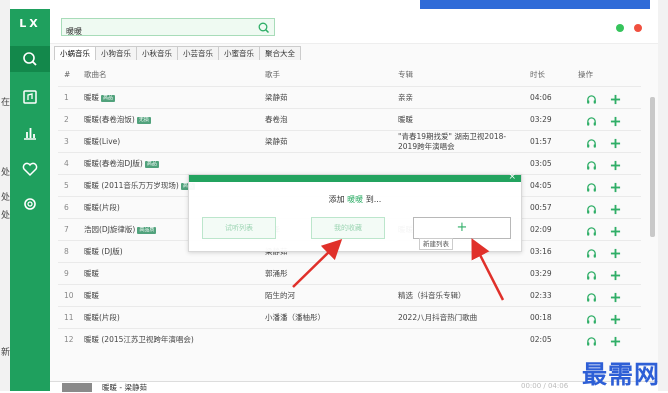 The width and height of the screenshot is (668, 393). Describe the element at coordinates (349, 163) in the screenshot. I see `table-row: 4 暖暖(春卷泡DJ版) 高品 03:05` at that location.